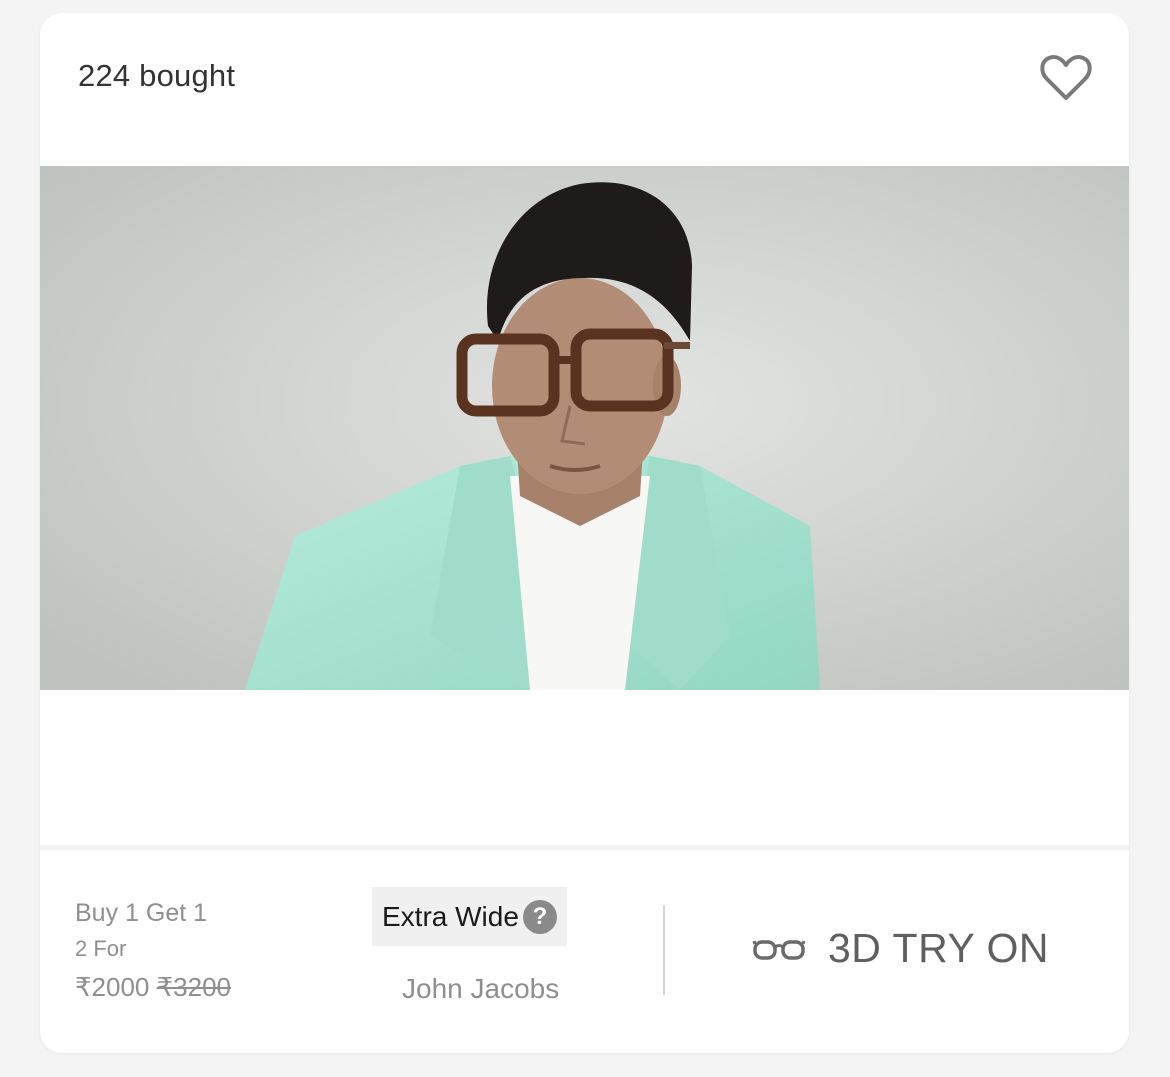 Image resolution: width=1170 pixels, height=1077 pixels. Describe the element at coordinates (664, 950) in the screenshot. I see `vertical-divider` at that location.